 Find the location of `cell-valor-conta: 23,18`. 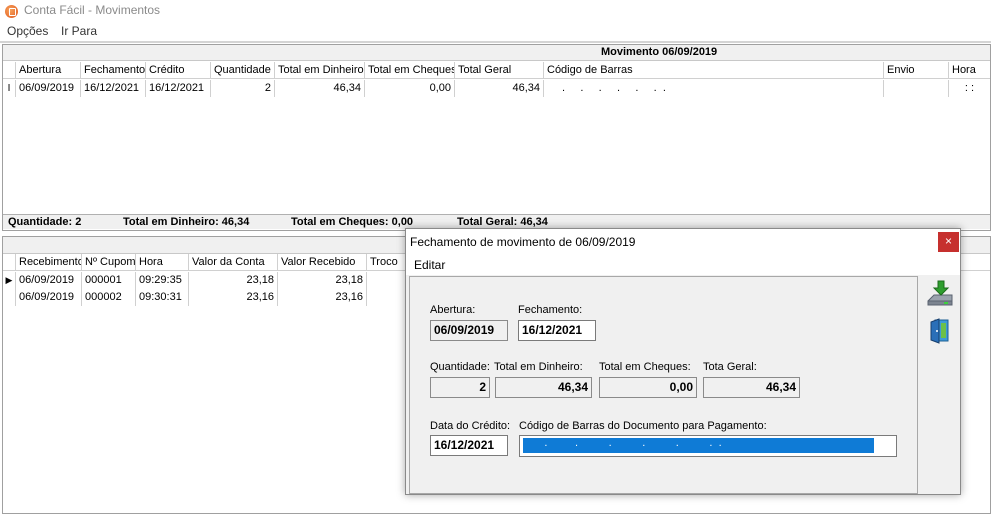

cell-valor-conta: 23,18 is located at coordinates (233, 280).